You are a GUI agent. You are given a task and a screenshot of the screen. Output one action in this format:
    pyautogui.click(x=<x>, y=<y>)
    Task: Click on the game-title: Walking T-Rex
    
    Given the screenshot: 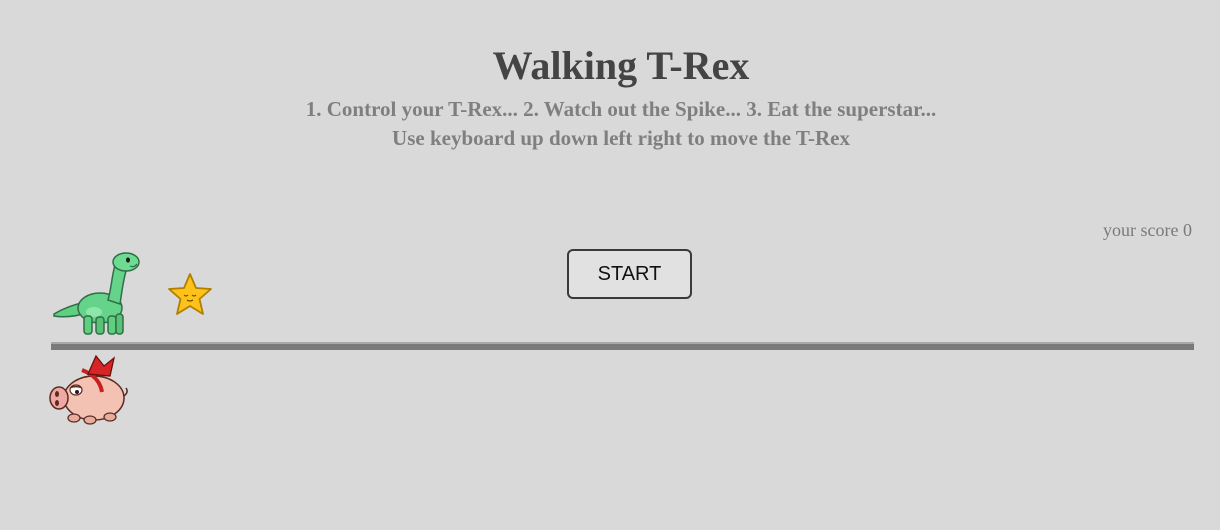 What is the action you would take?
    pyautogui.click(x=621, y=65)
    